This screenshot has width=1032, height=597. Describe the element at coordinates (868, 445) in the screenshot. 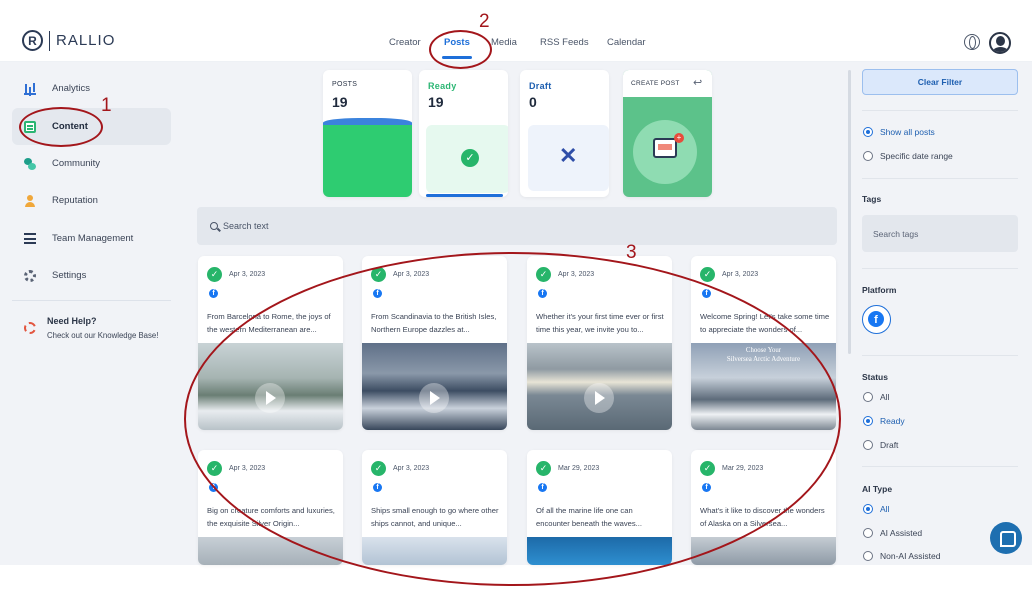

I see `status-draft-radio` at that location.